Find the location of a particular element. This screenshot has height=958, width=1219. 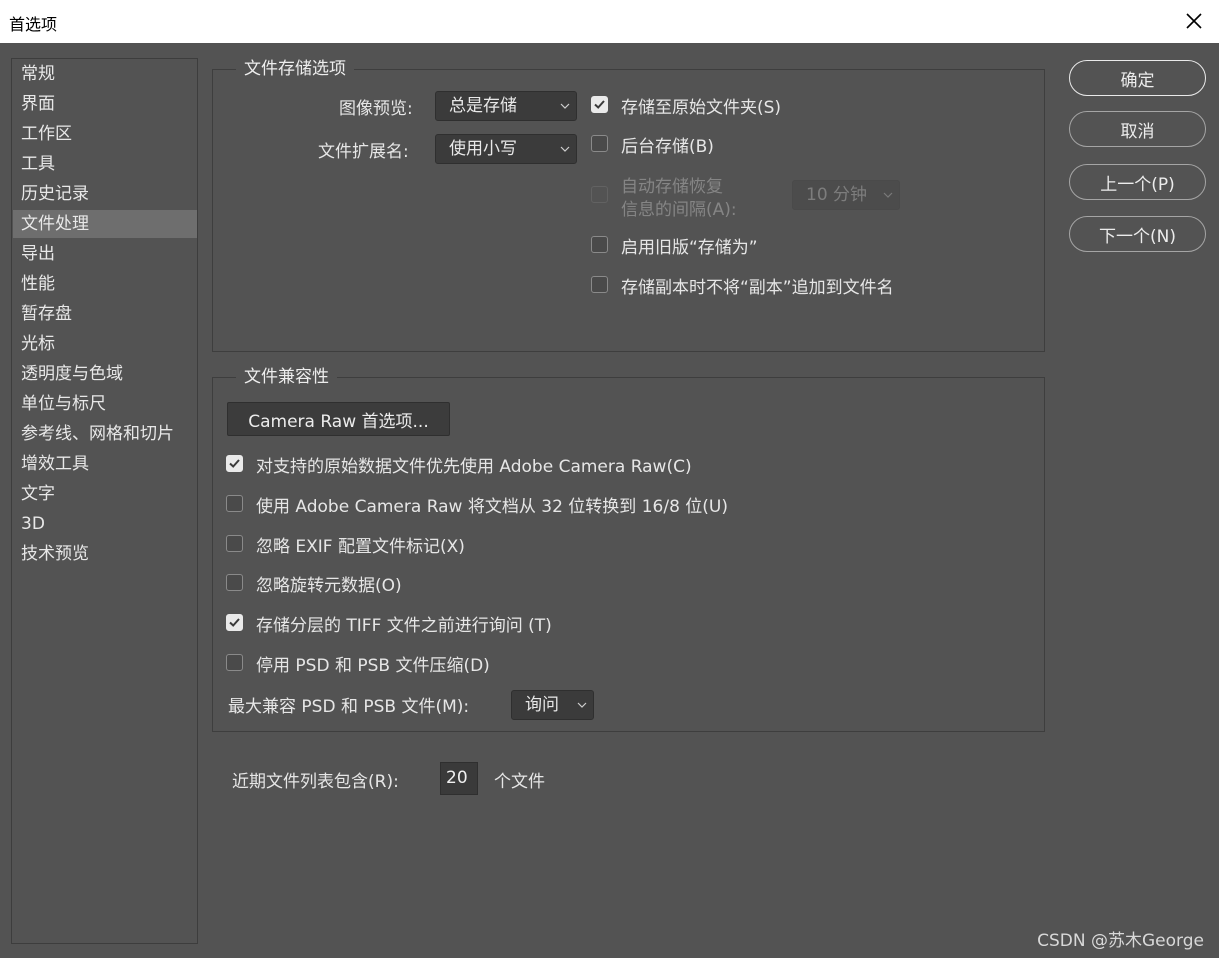

image-preview-select: 总是存储 is located at coordinates (506, 106).